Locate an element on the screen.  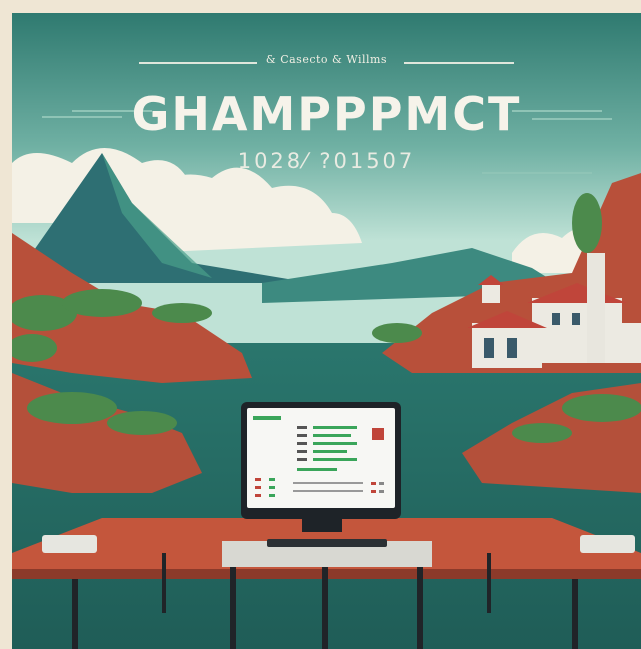
monitor is located at coordinates (321, 460).